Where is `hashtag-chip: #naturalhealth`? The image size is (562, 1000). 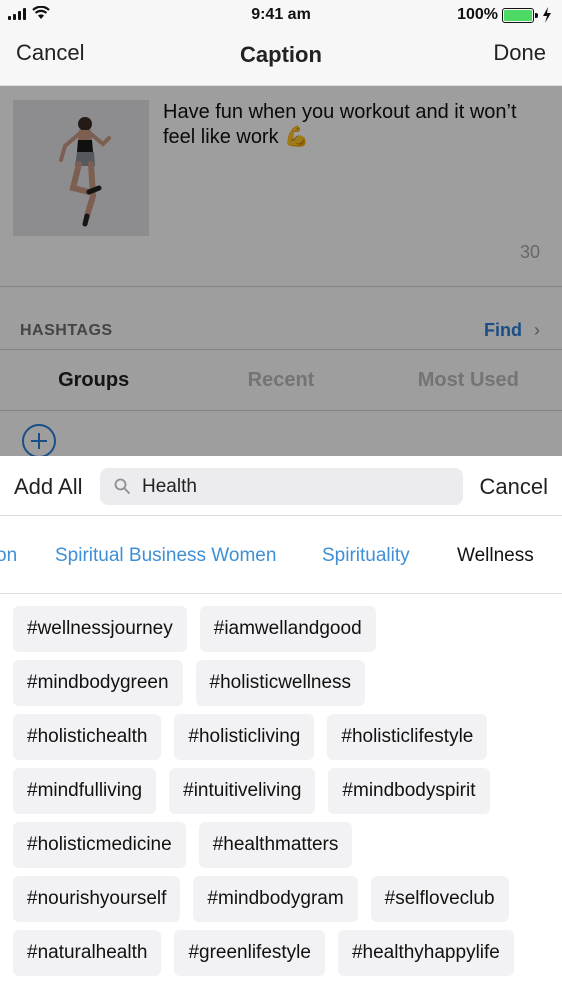 hashtag-chip: #naturalhealth is located at coordinates (87, 953).